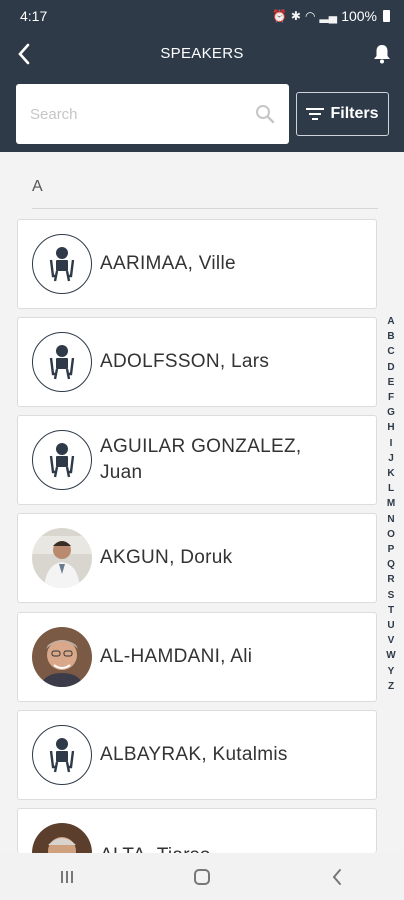 The width and height of the screenshot is (404, 900). What do you see at coordinates (390, 519) in the screenshot?
I see `alpha-index-letter: N` at bounding box center [390, 519].